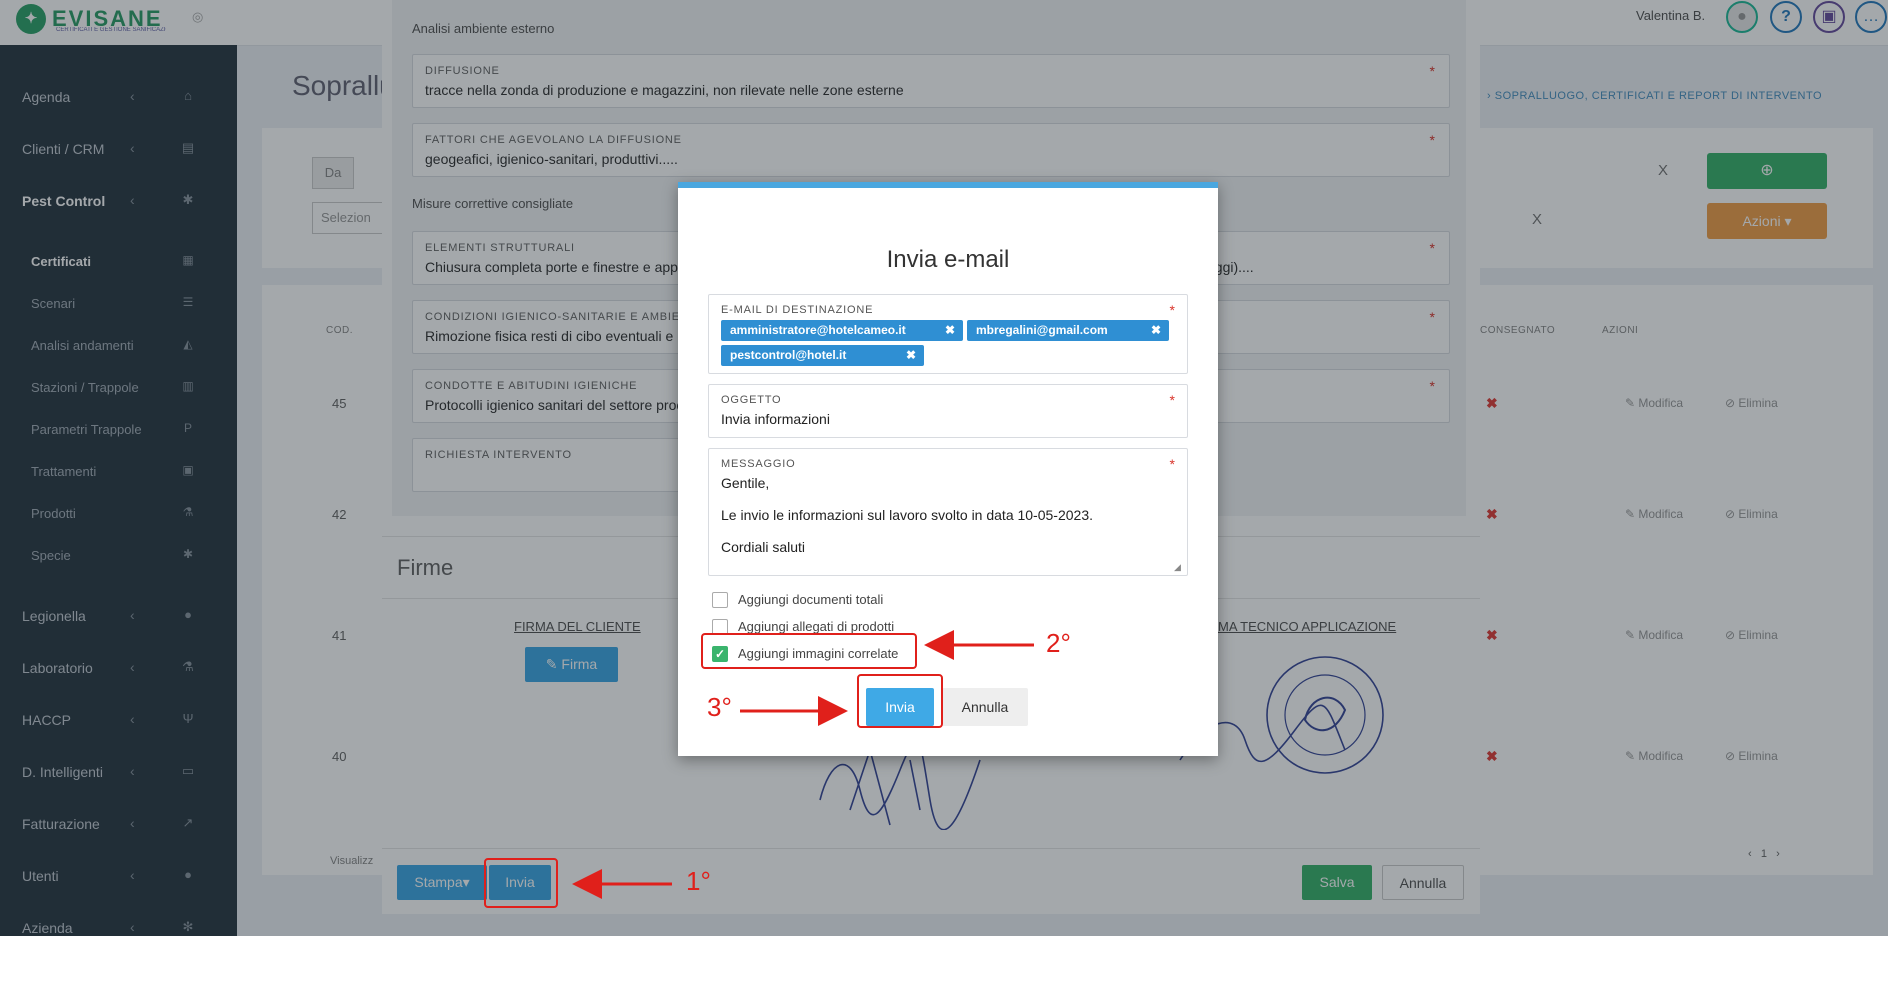  Describe the element at coordinates (719, 707) in the screenshot. I see `annotation-step3-label: 3°` at that location.